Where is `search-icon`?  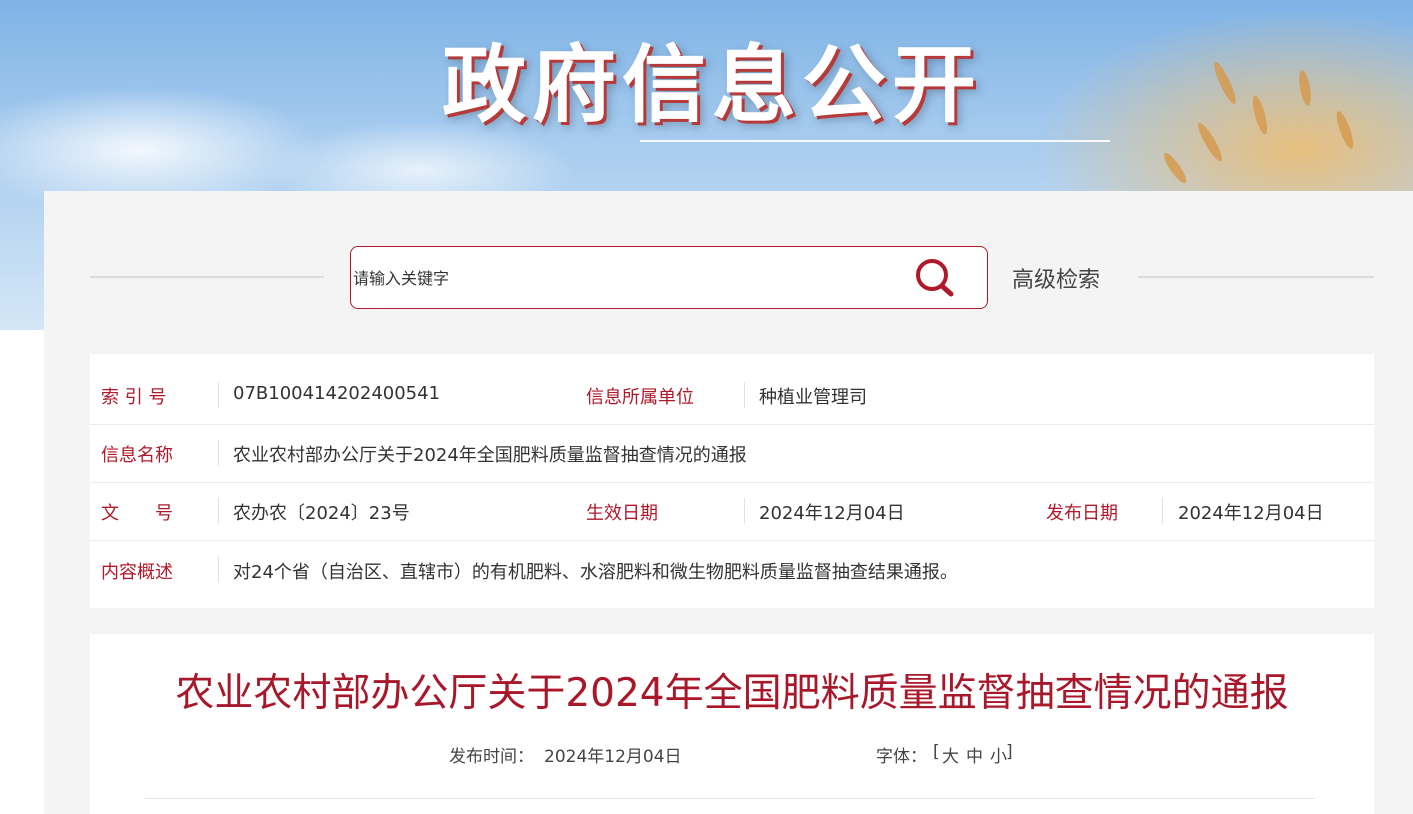 search-icon is located at coordinates (935, 278).